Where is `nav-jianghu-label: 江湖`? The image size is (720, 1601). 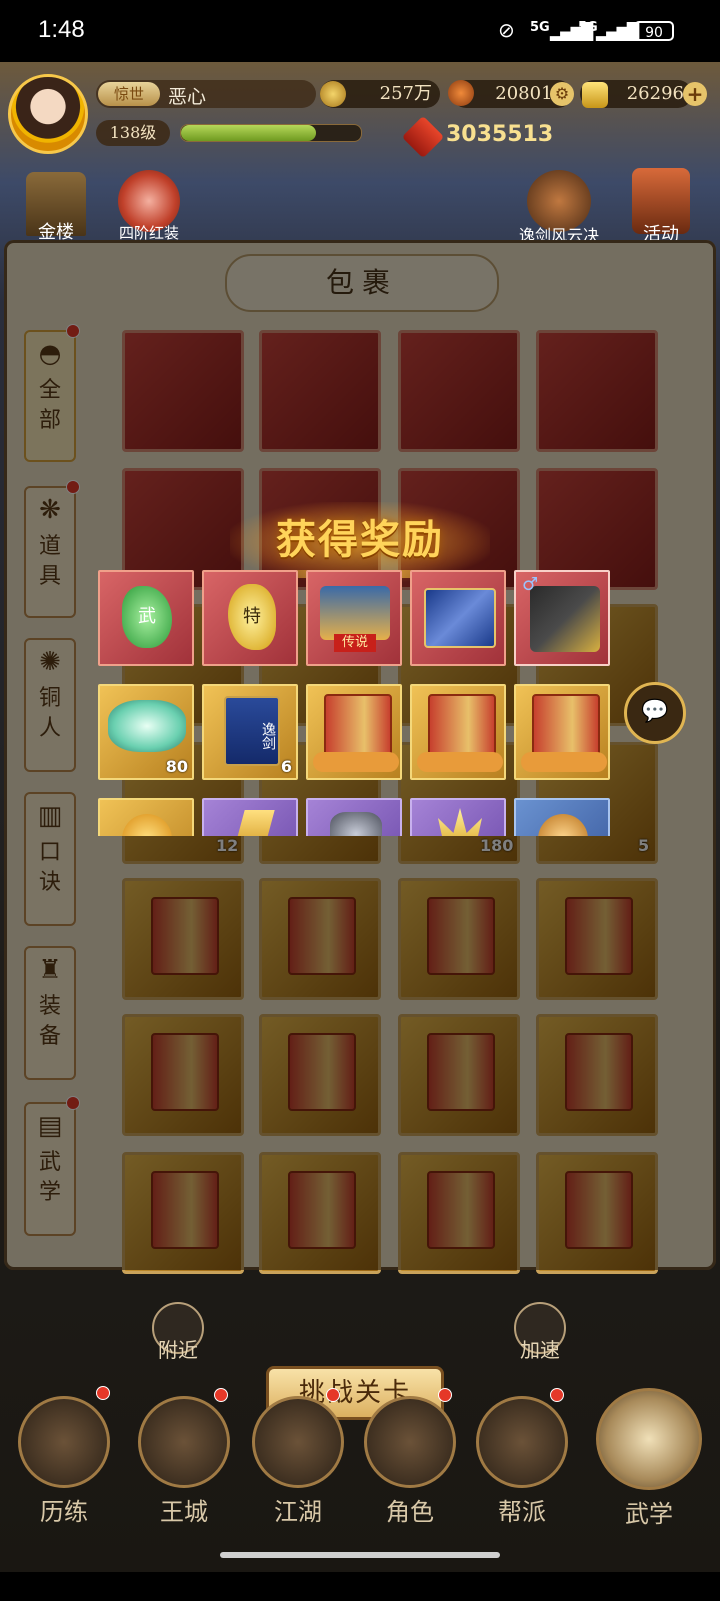
nav-jianghu-label: 江湖 is located at coordinates (298, 1512).